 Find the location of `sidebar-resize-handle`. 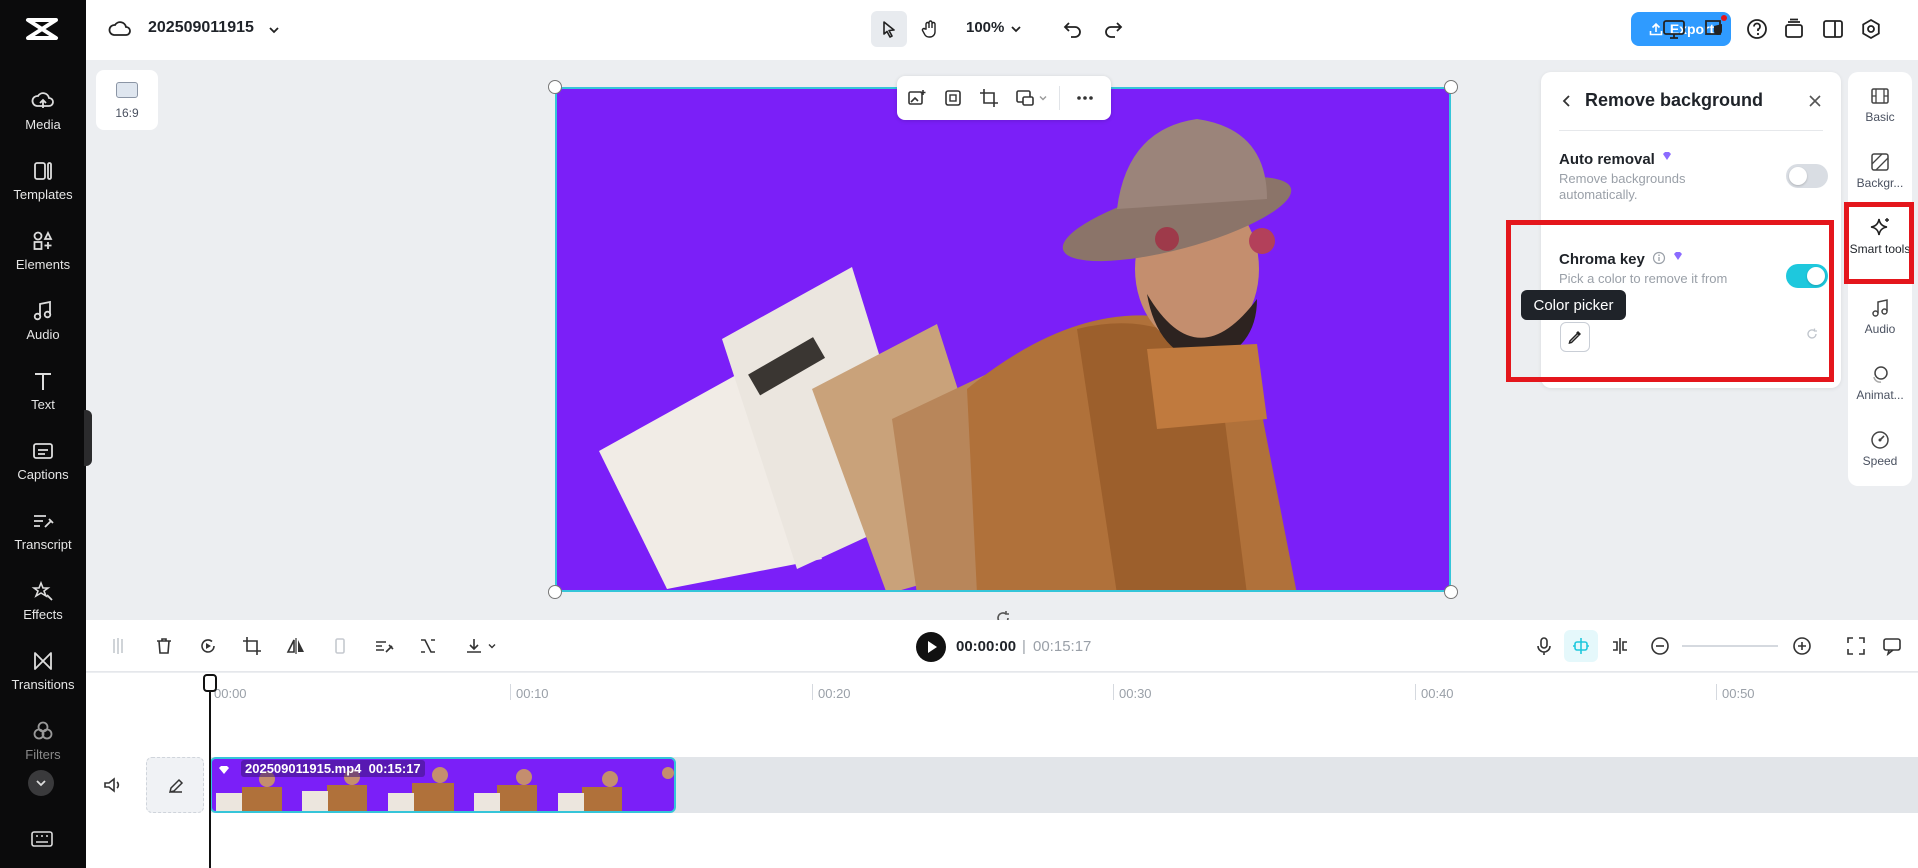

sidebar-resize-handle is located at coordinates (88, 438).